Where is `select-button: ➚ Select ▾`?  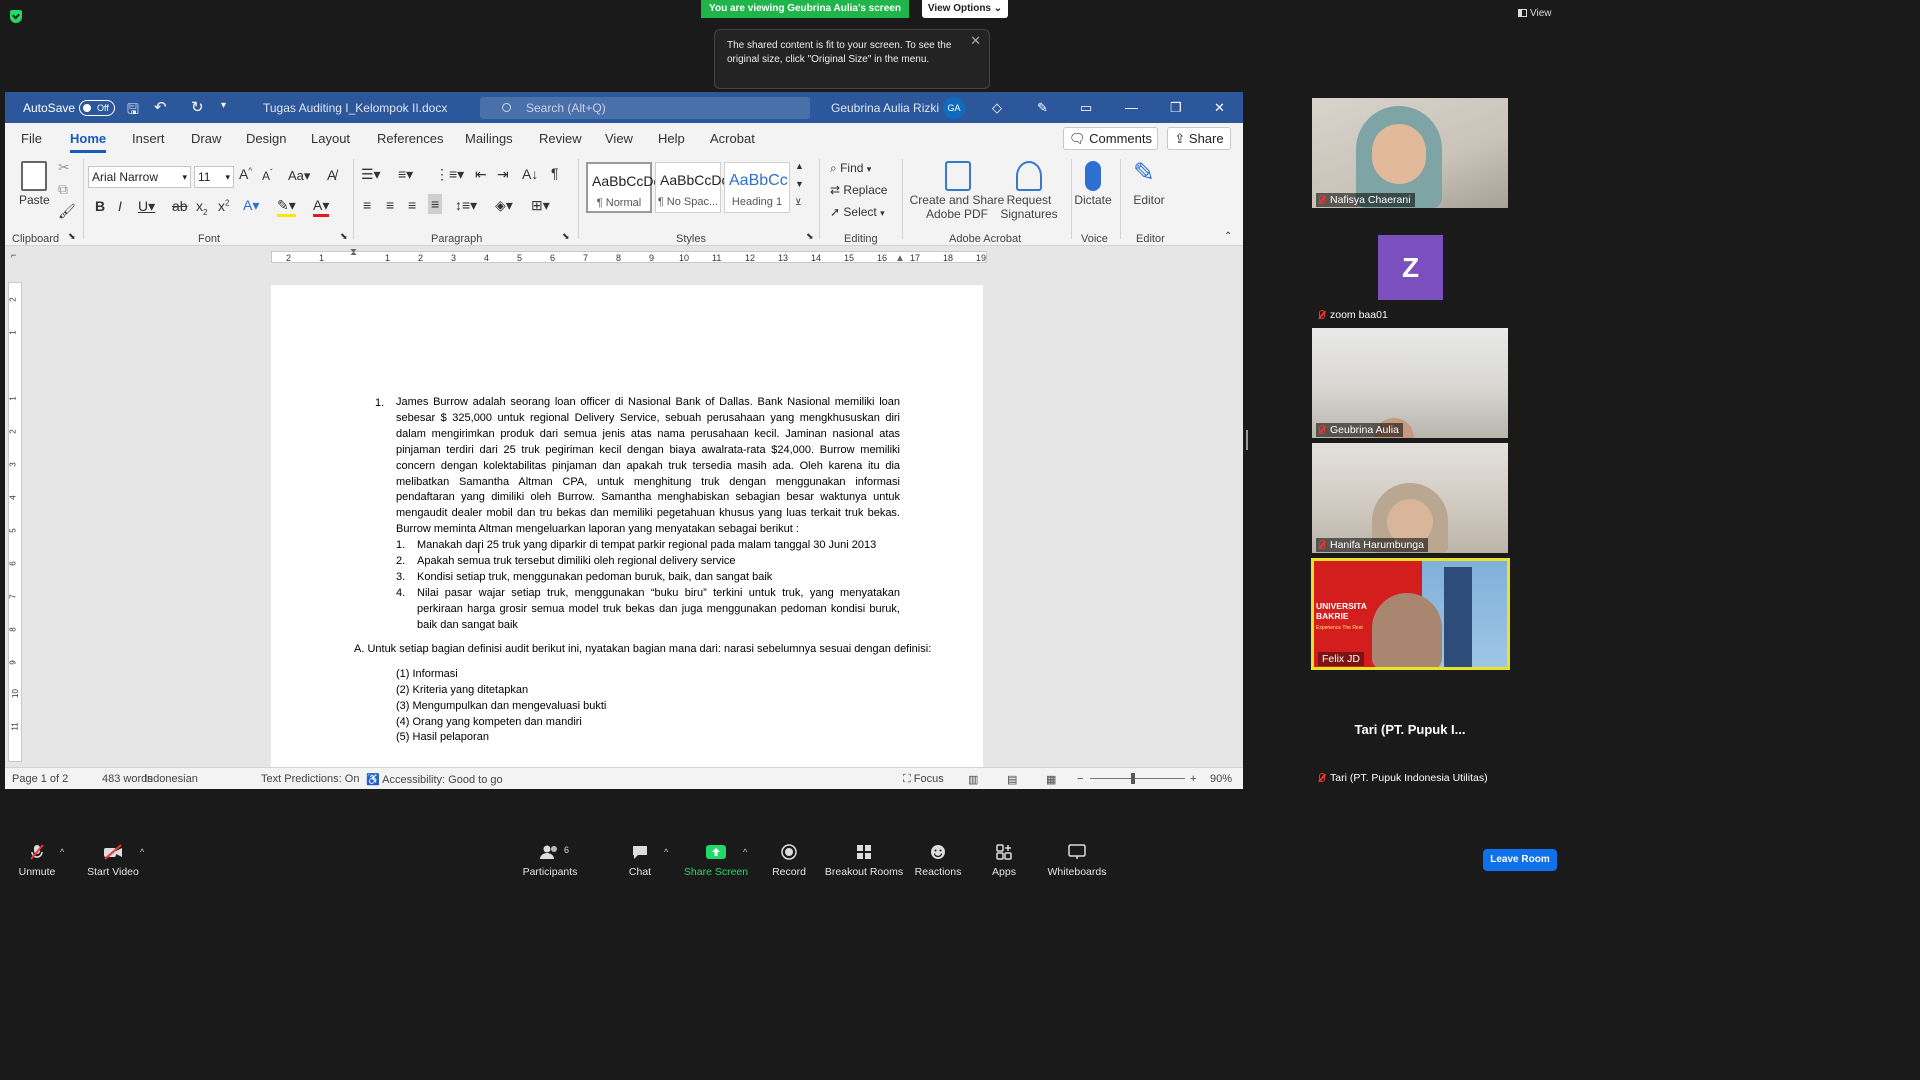
select-button: ➚ Select ▾ is located at coordinates (857, 212).